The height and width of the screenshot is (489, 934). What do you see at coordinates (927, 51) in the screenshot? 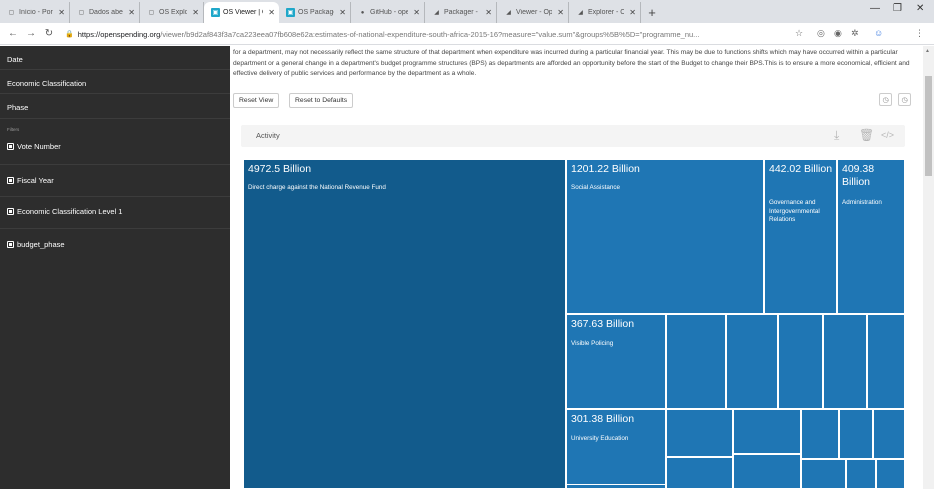
I see `scroll-up-icon: ▲` at bounding box center [927, 51].